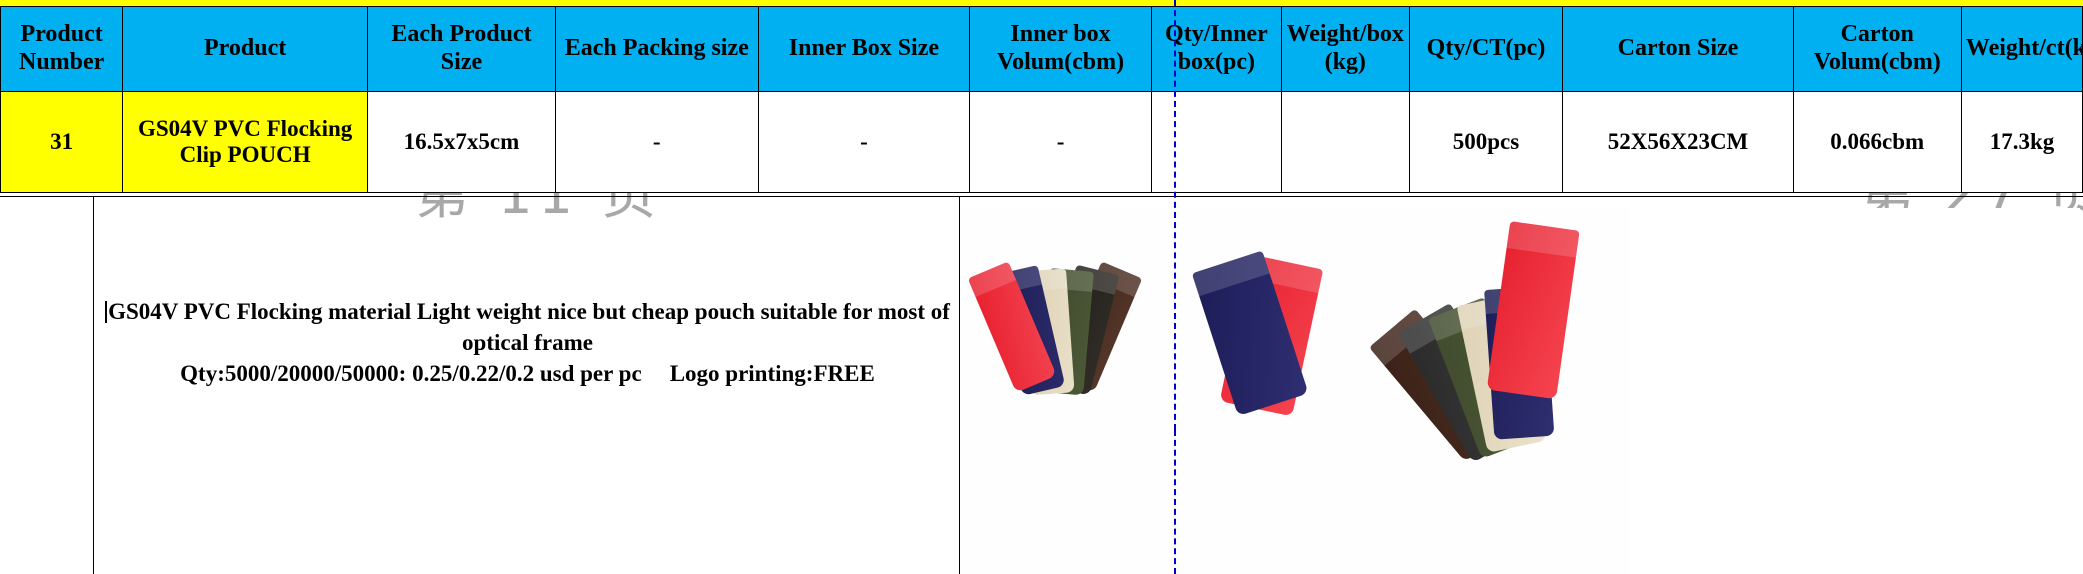 Image resolution: width=2083 pixels, height=574 pixels. What do you see at coordinates (1216, 142) in the screenshot?
I see `cell-qty-inner-box` at bounding box center [1216, 142].